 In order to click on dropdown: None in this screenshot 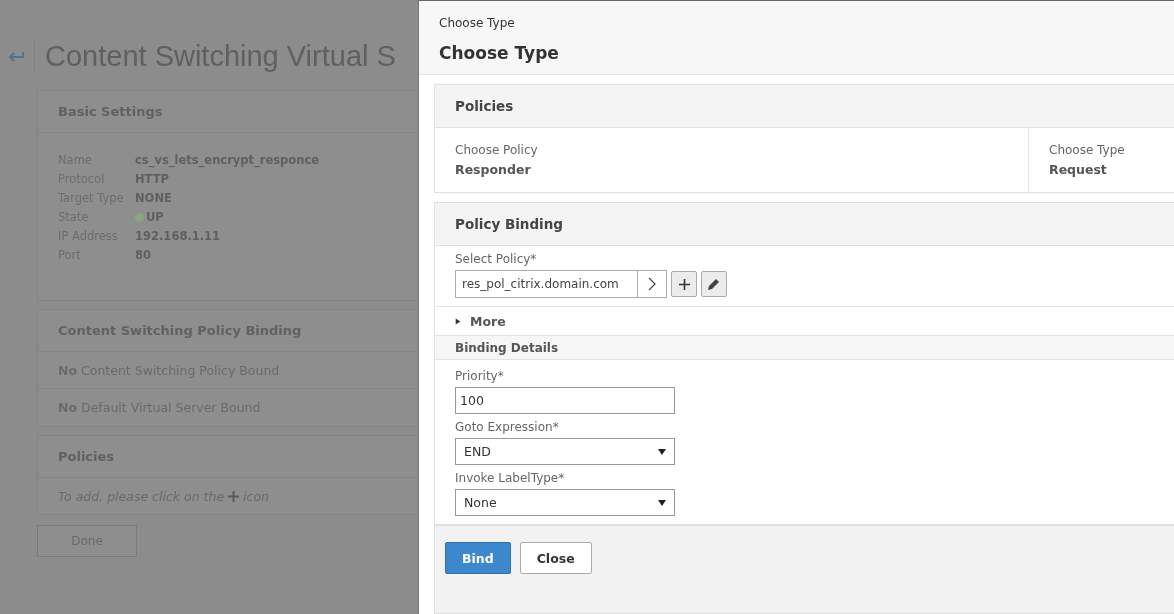, I will do `click(565, 502)`.